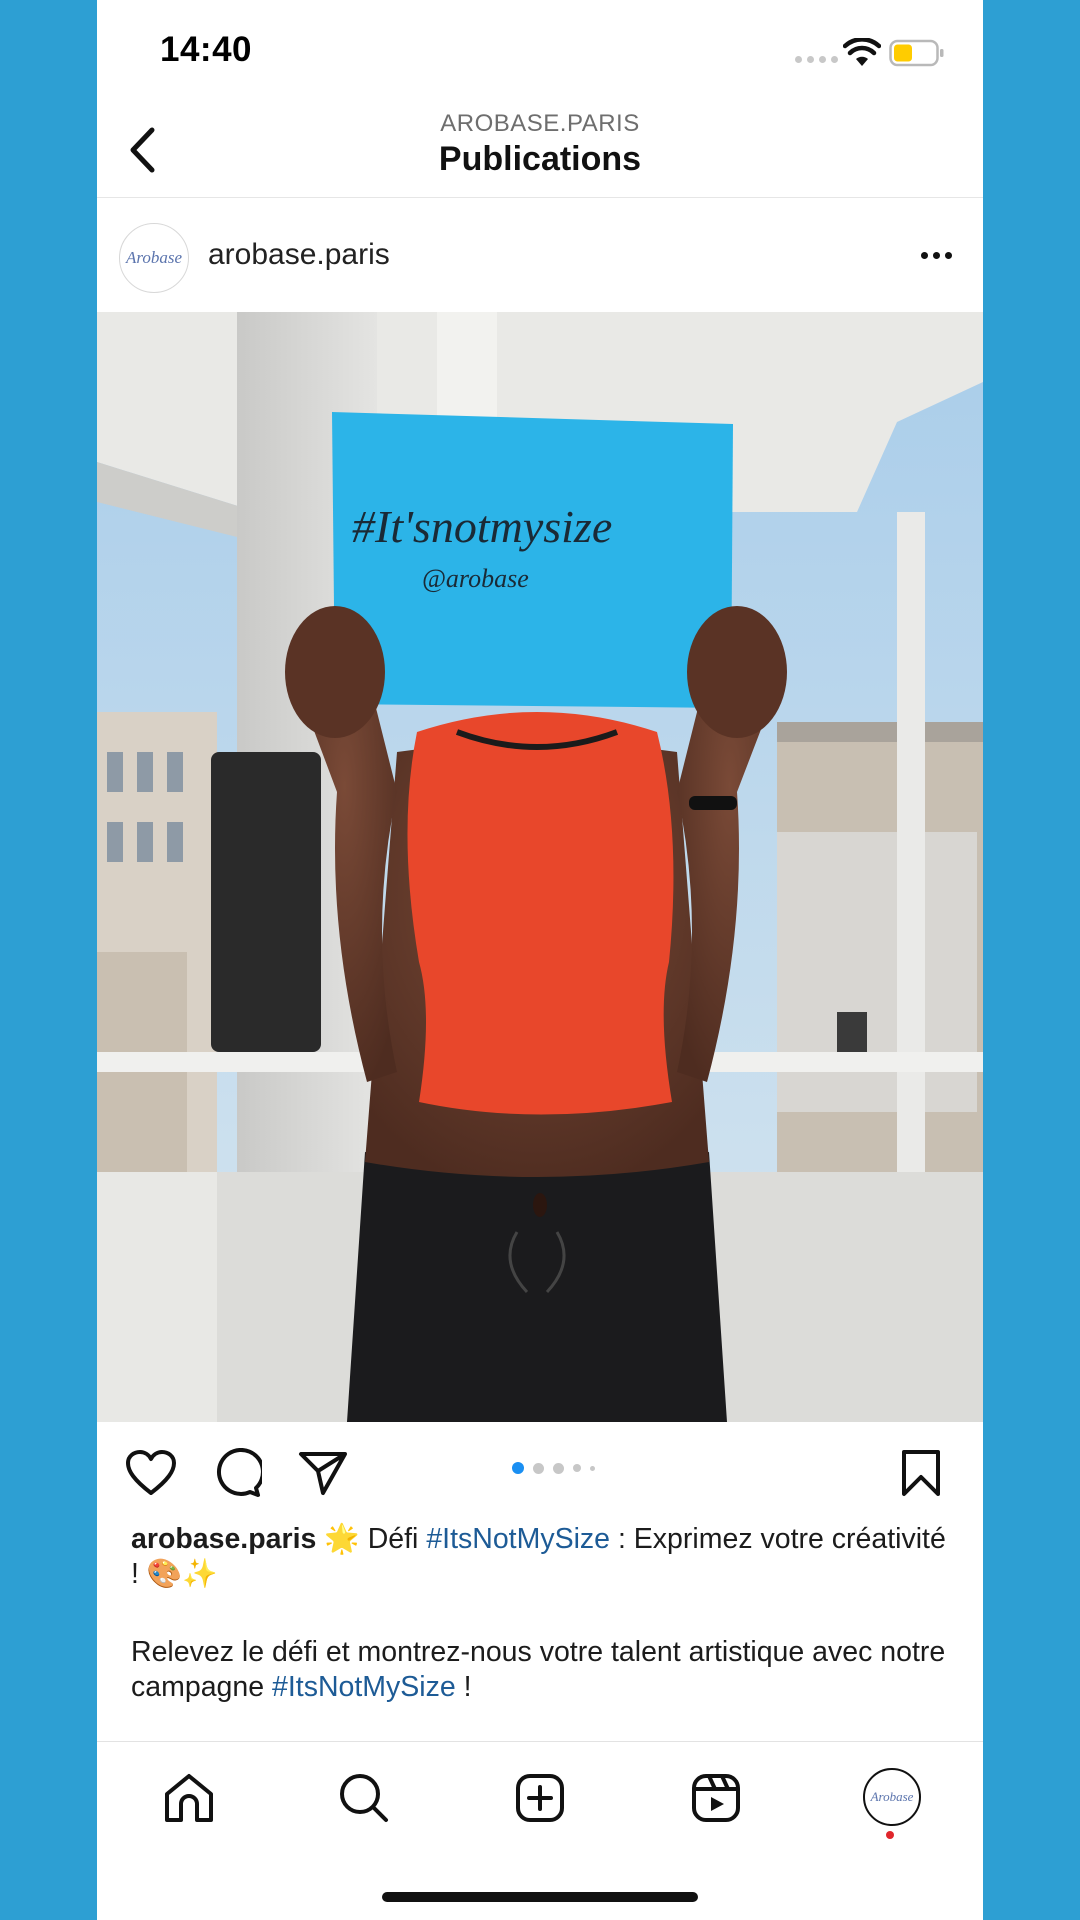 This screenshot has width=1080, height=1920. I want to click on carousel-indicator, so click(553, 1468).